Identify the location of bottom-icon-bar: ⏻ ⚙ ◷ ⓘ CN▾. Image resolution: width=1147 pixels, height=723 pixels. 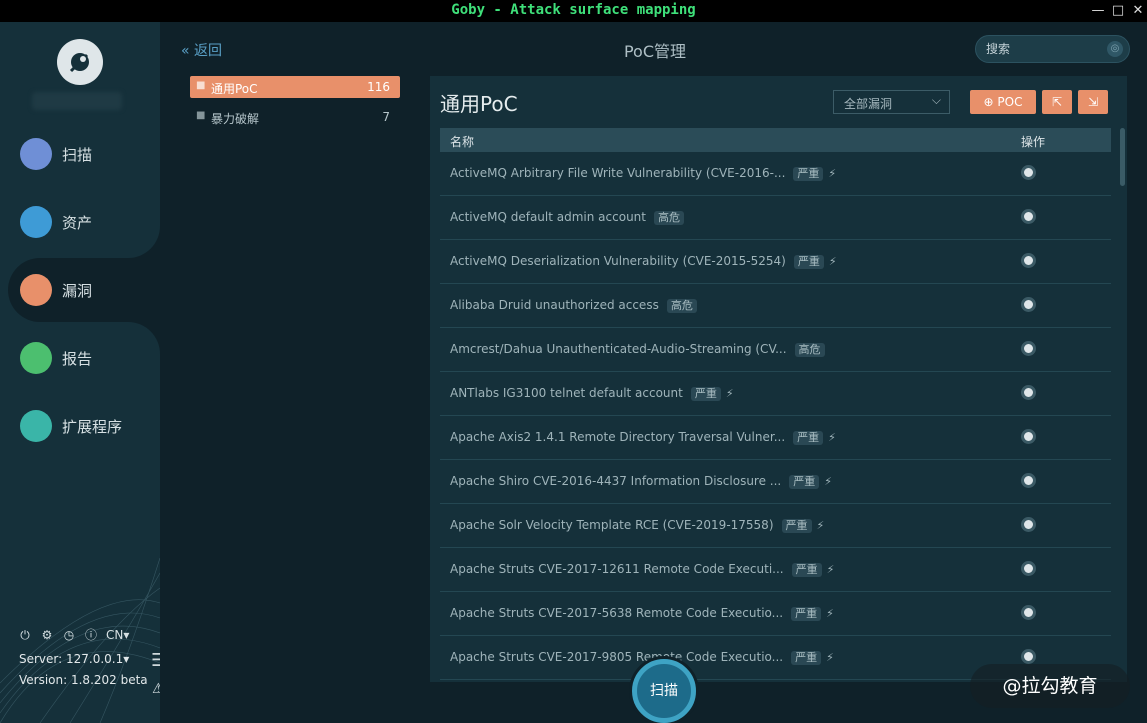
(73, 635).